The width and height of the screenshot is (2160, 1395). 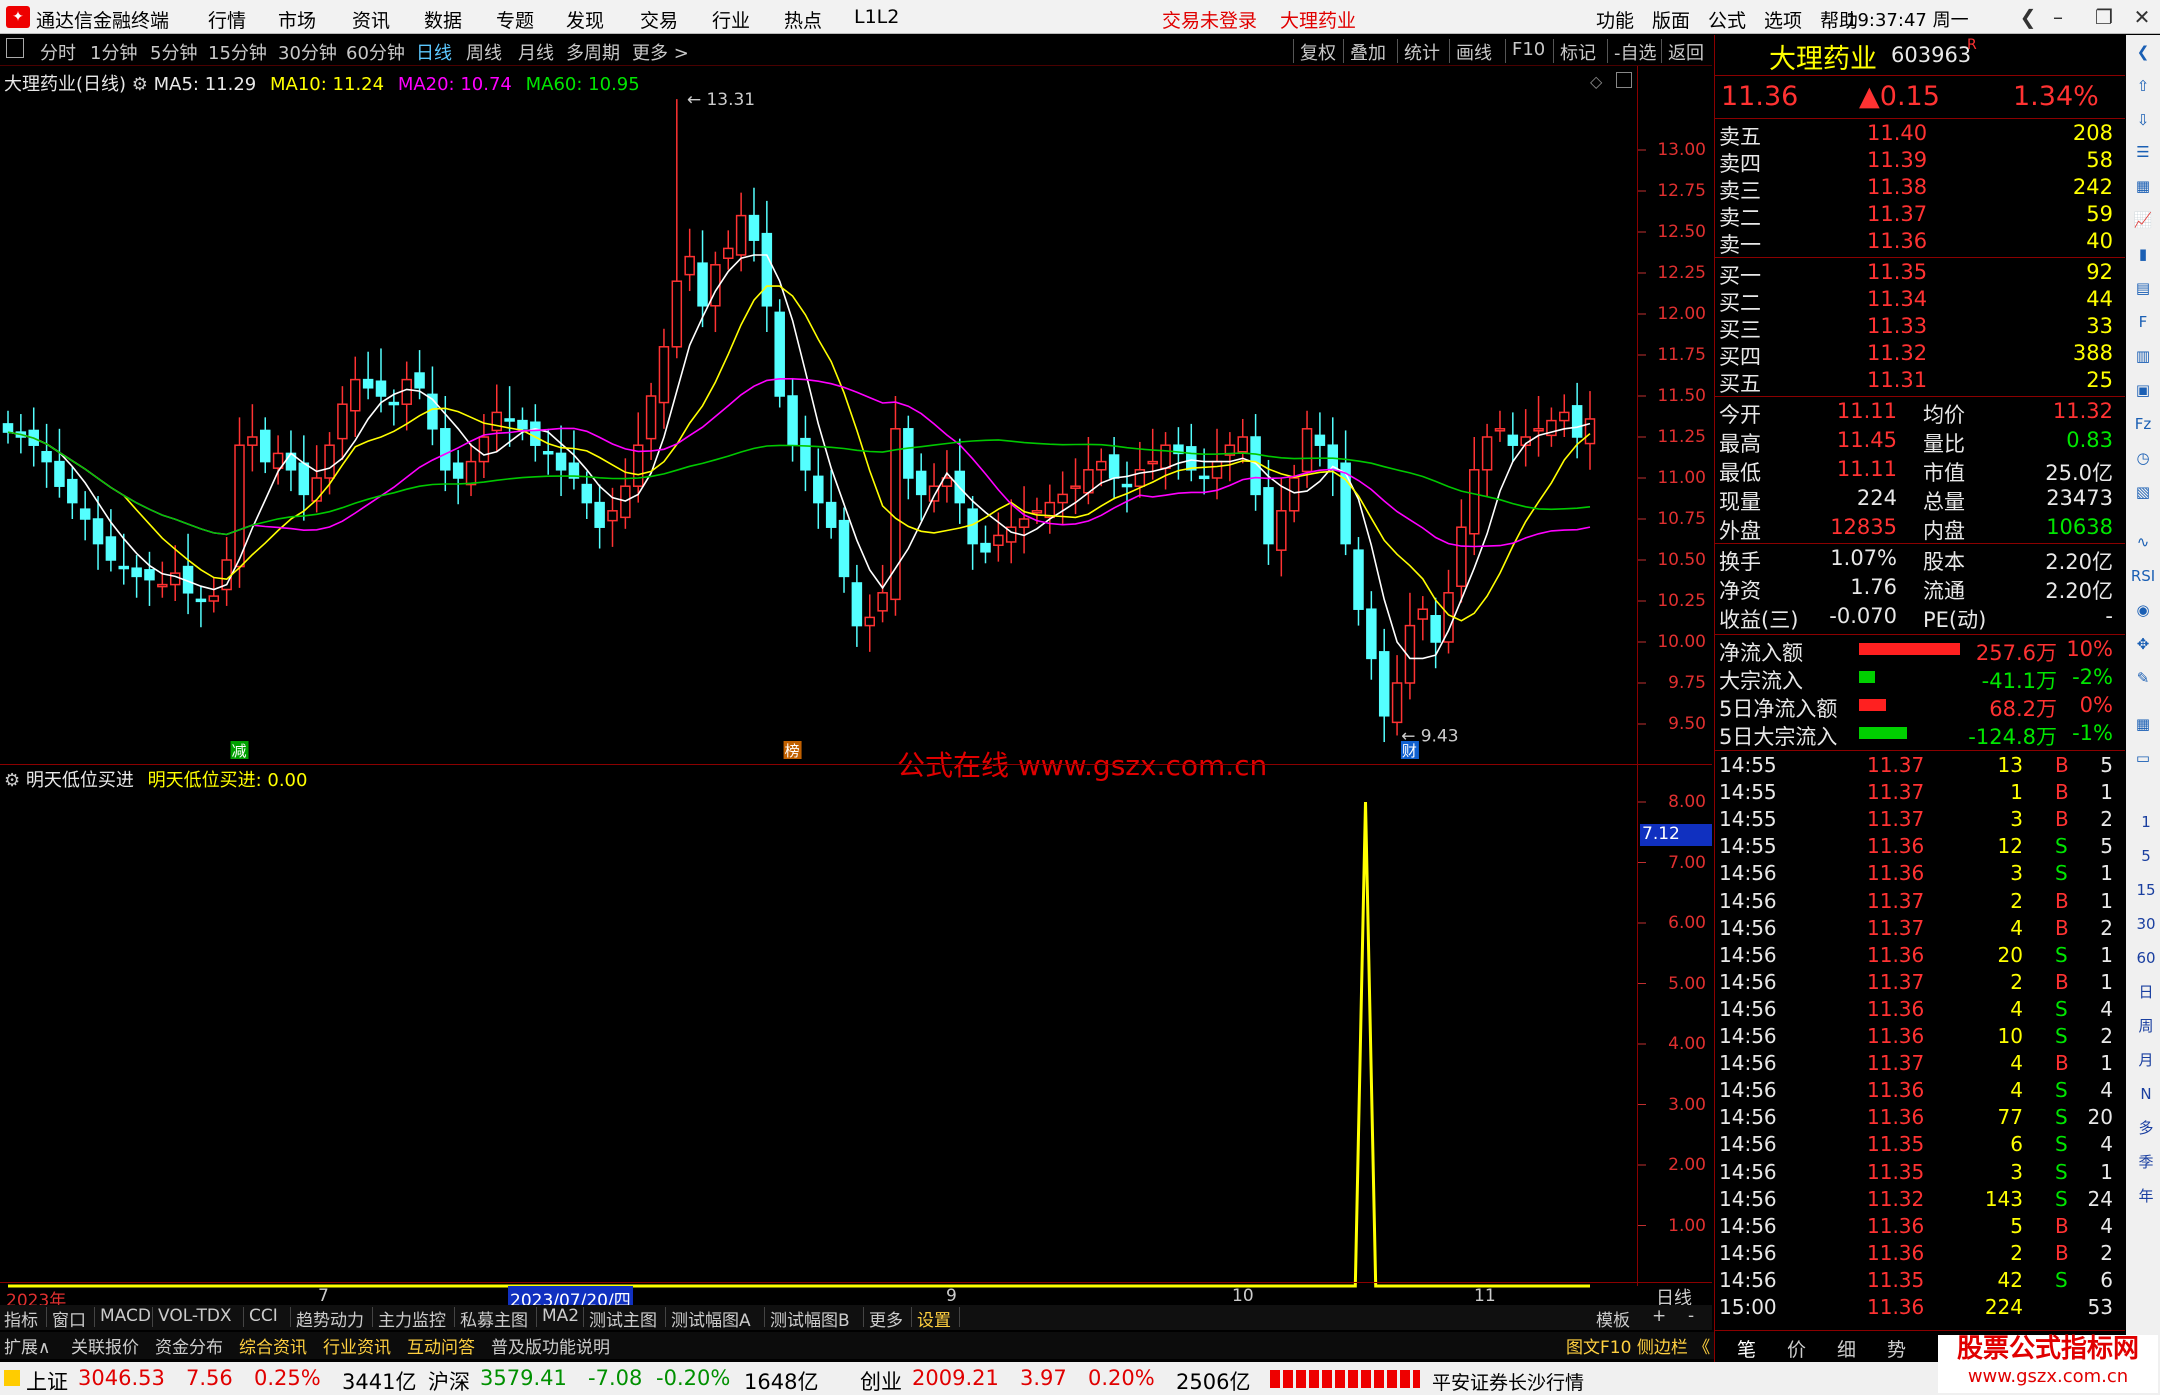 I want to click on period-tab: 分时, so click(x=58, y=52).